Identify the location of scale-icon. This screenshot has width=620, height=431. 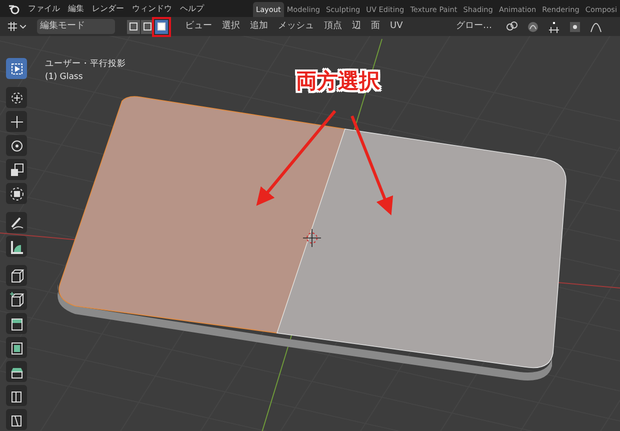
(16, 170).